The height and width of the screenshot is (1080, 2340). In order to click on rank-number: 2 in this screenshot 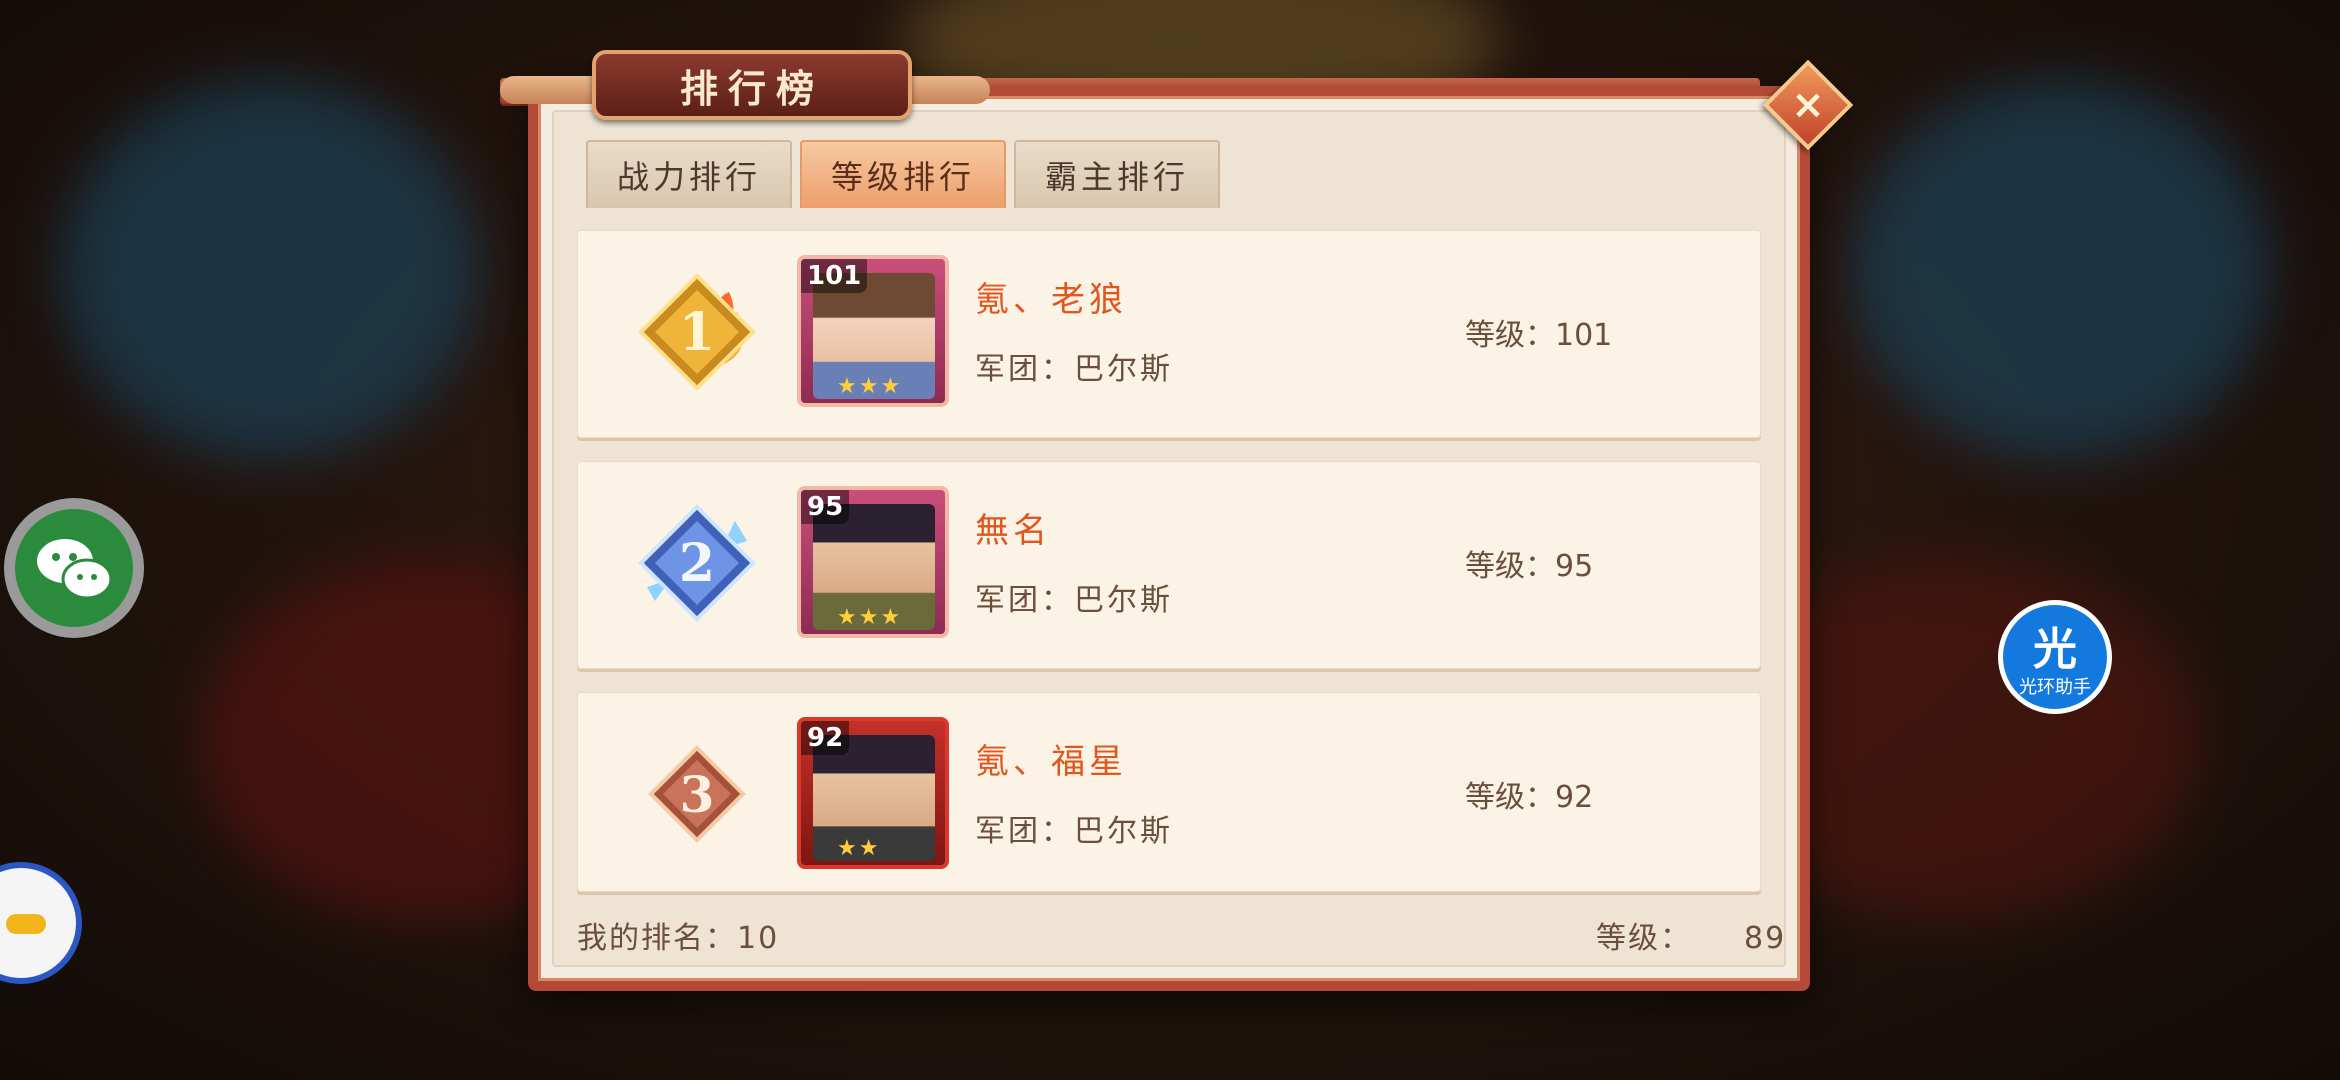, I will do `click(697, 563)`.